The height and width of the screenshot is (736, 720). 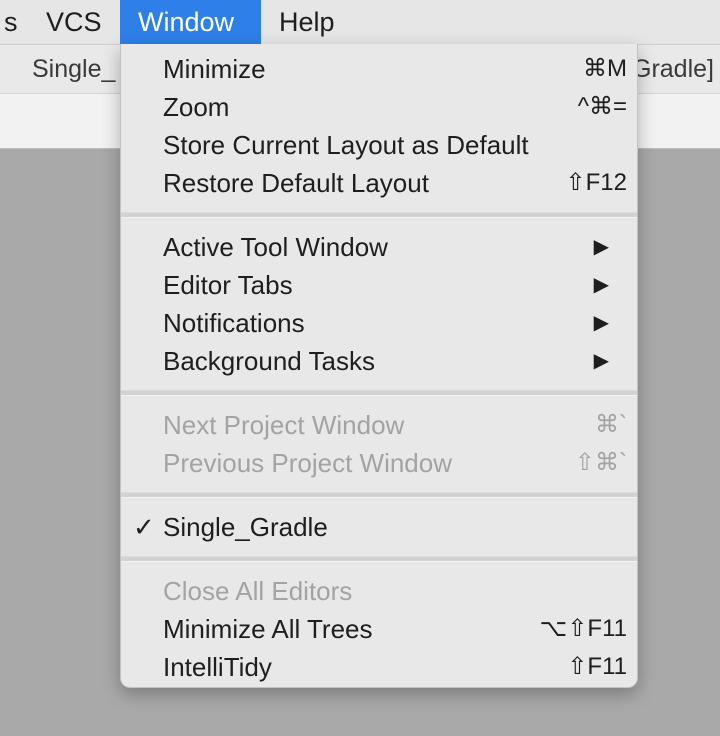 What do you see at coordinates (296, 183) in the screenshot?
I see `menu-item-label: Restore Default Layout` at bounding box center [296, 183].